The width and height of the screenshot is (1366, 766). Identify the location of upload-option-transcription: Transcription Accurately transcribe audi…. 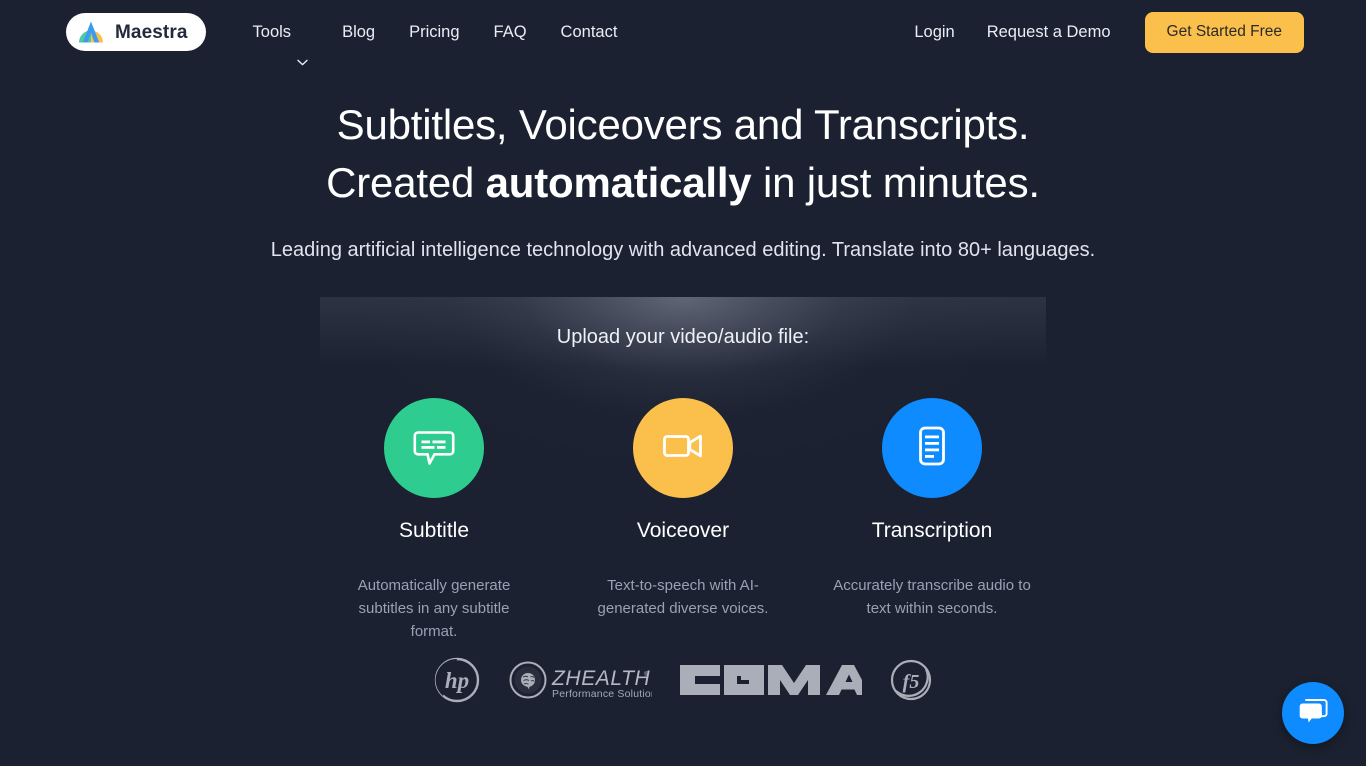
(932, 520).